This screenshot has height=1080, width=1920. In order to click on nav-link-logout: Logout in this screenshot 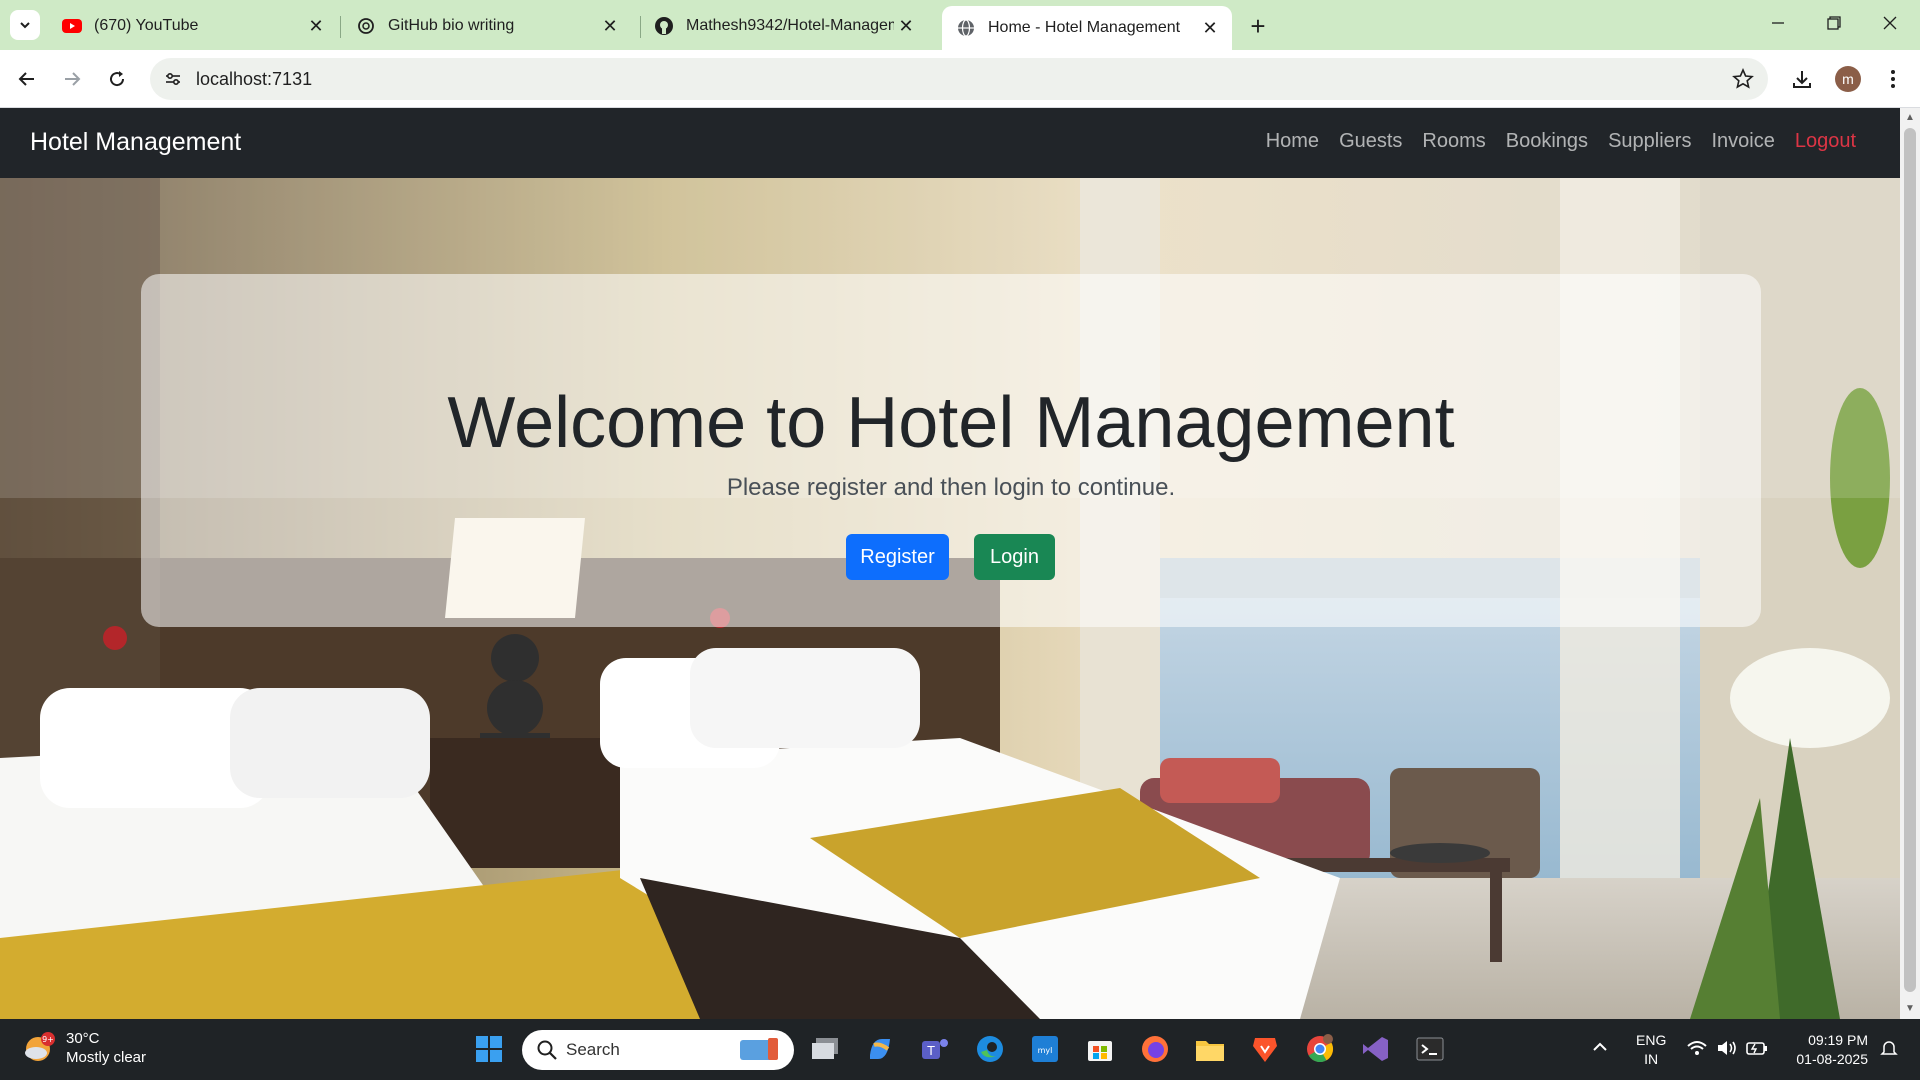, I will do `click(1825, 141)`.